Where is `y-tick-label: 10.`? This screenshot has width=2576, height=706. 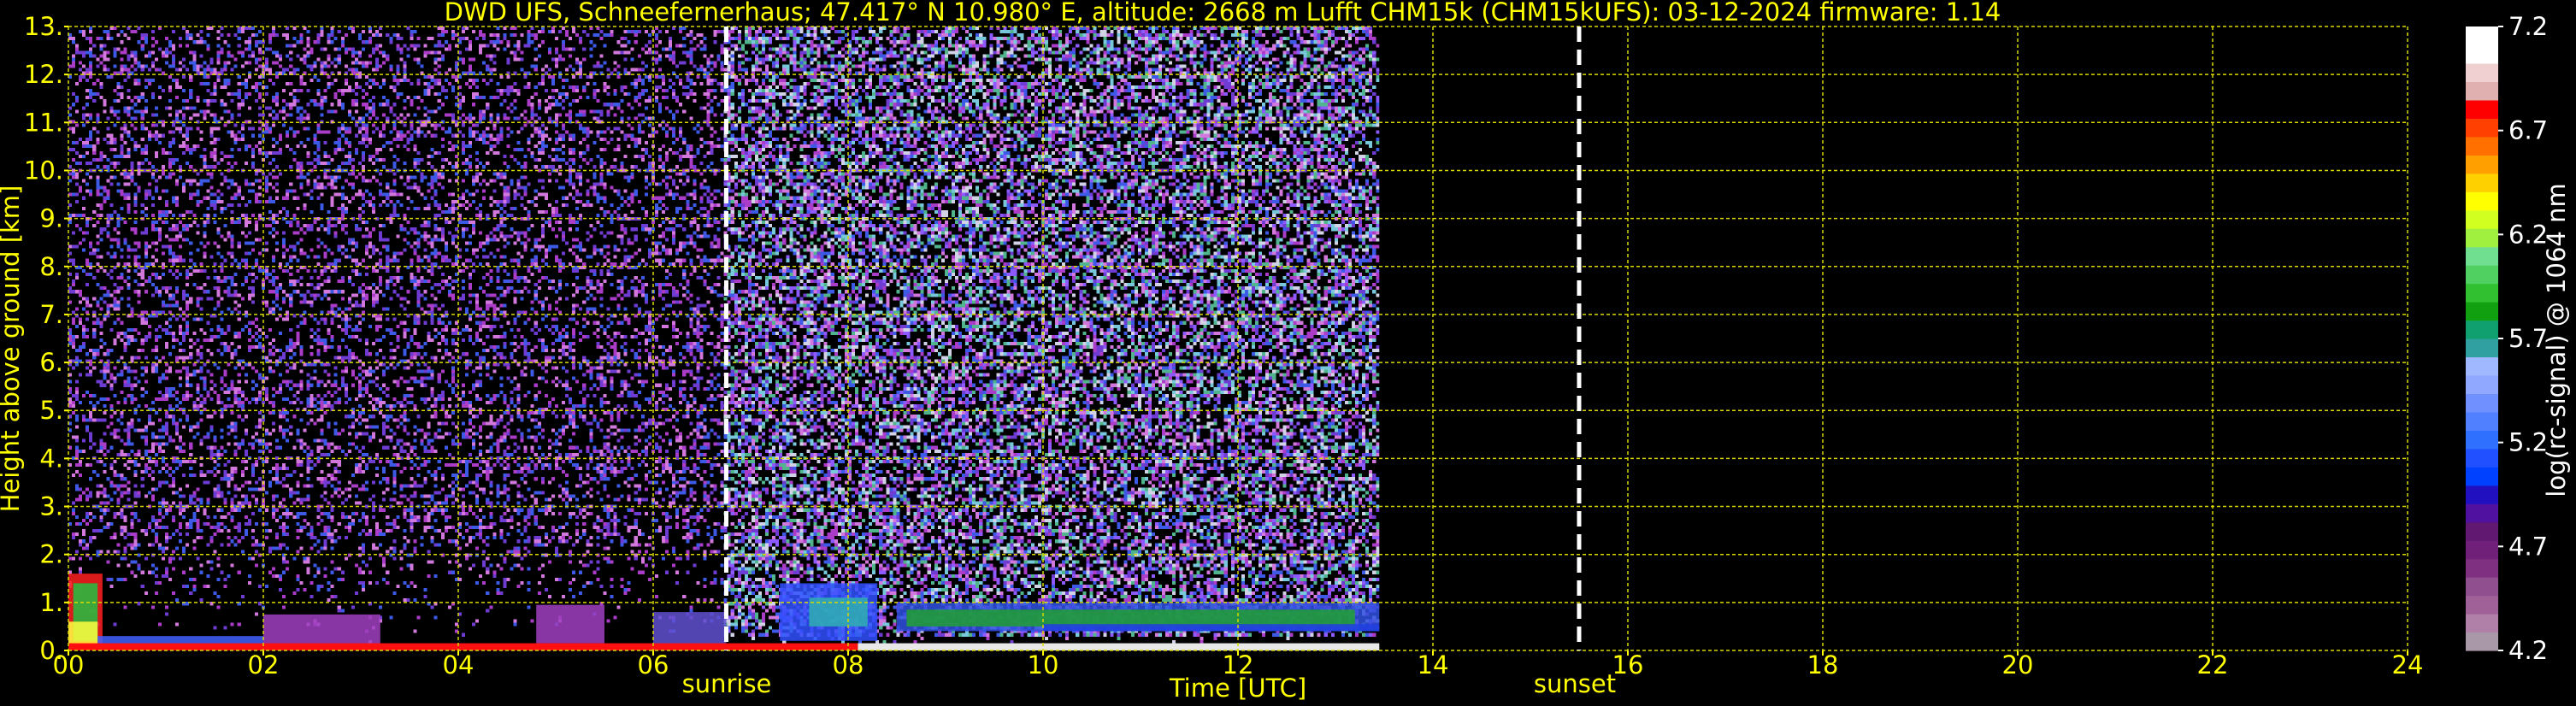 y-tick-label: 10. is located at coordinates (44, 170).